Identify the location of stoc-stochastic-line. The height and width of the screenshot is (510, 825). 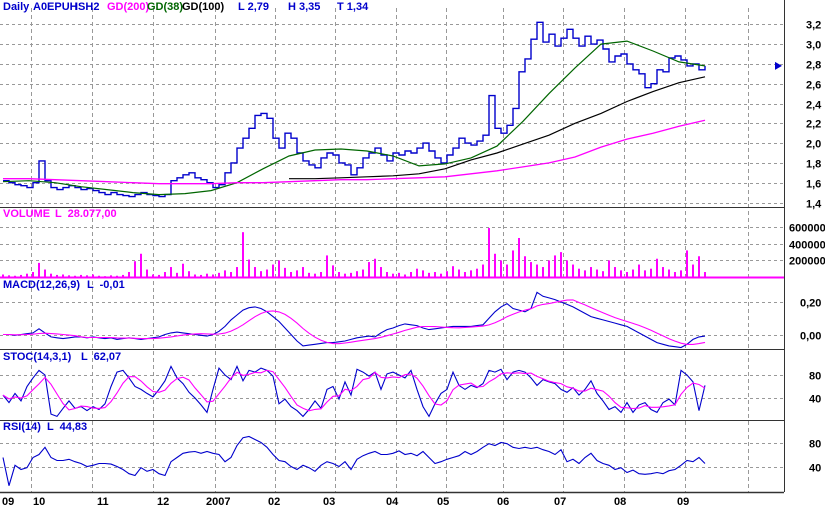
(354, 391).